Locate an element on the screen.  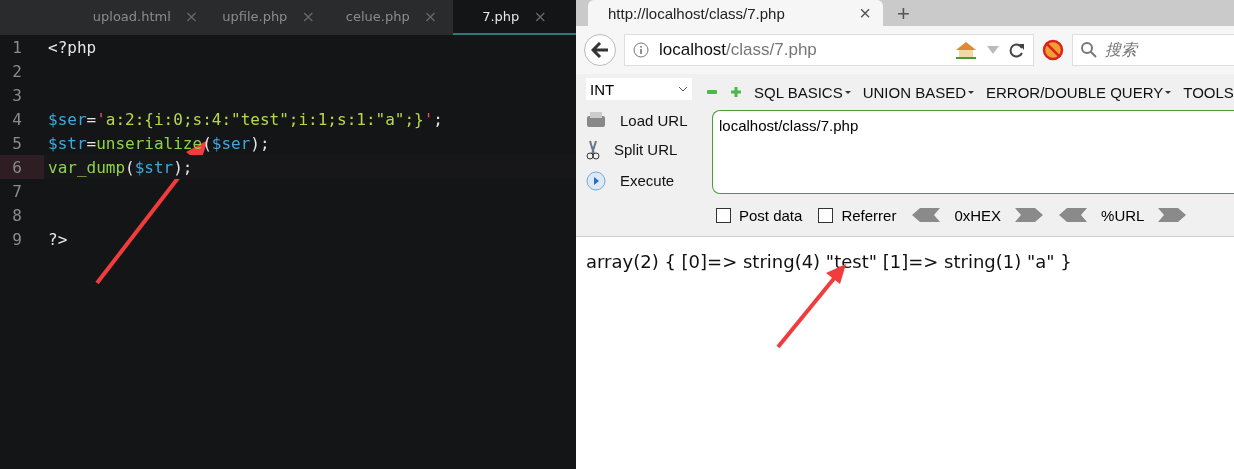
home-icon is located at coordinates (966, 50).